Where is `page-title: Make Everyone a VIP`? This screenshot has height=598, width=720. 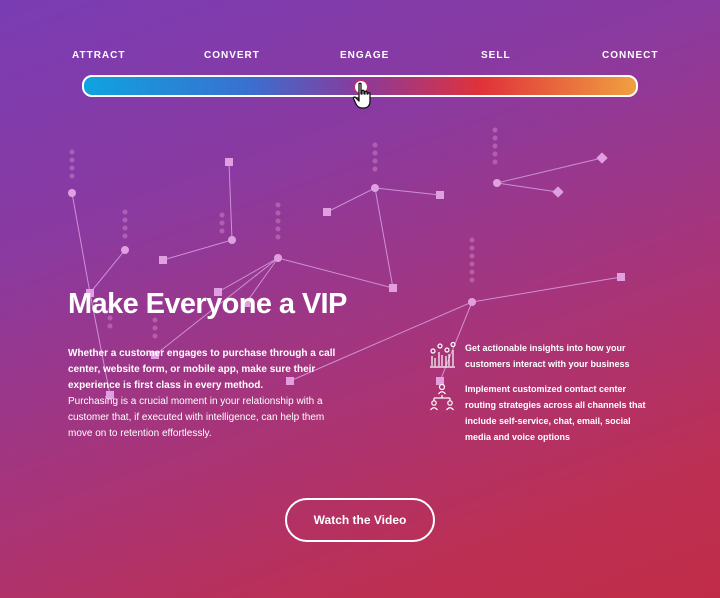 page-title: Make Everyone a VIP is located at coordinates (207, 304).